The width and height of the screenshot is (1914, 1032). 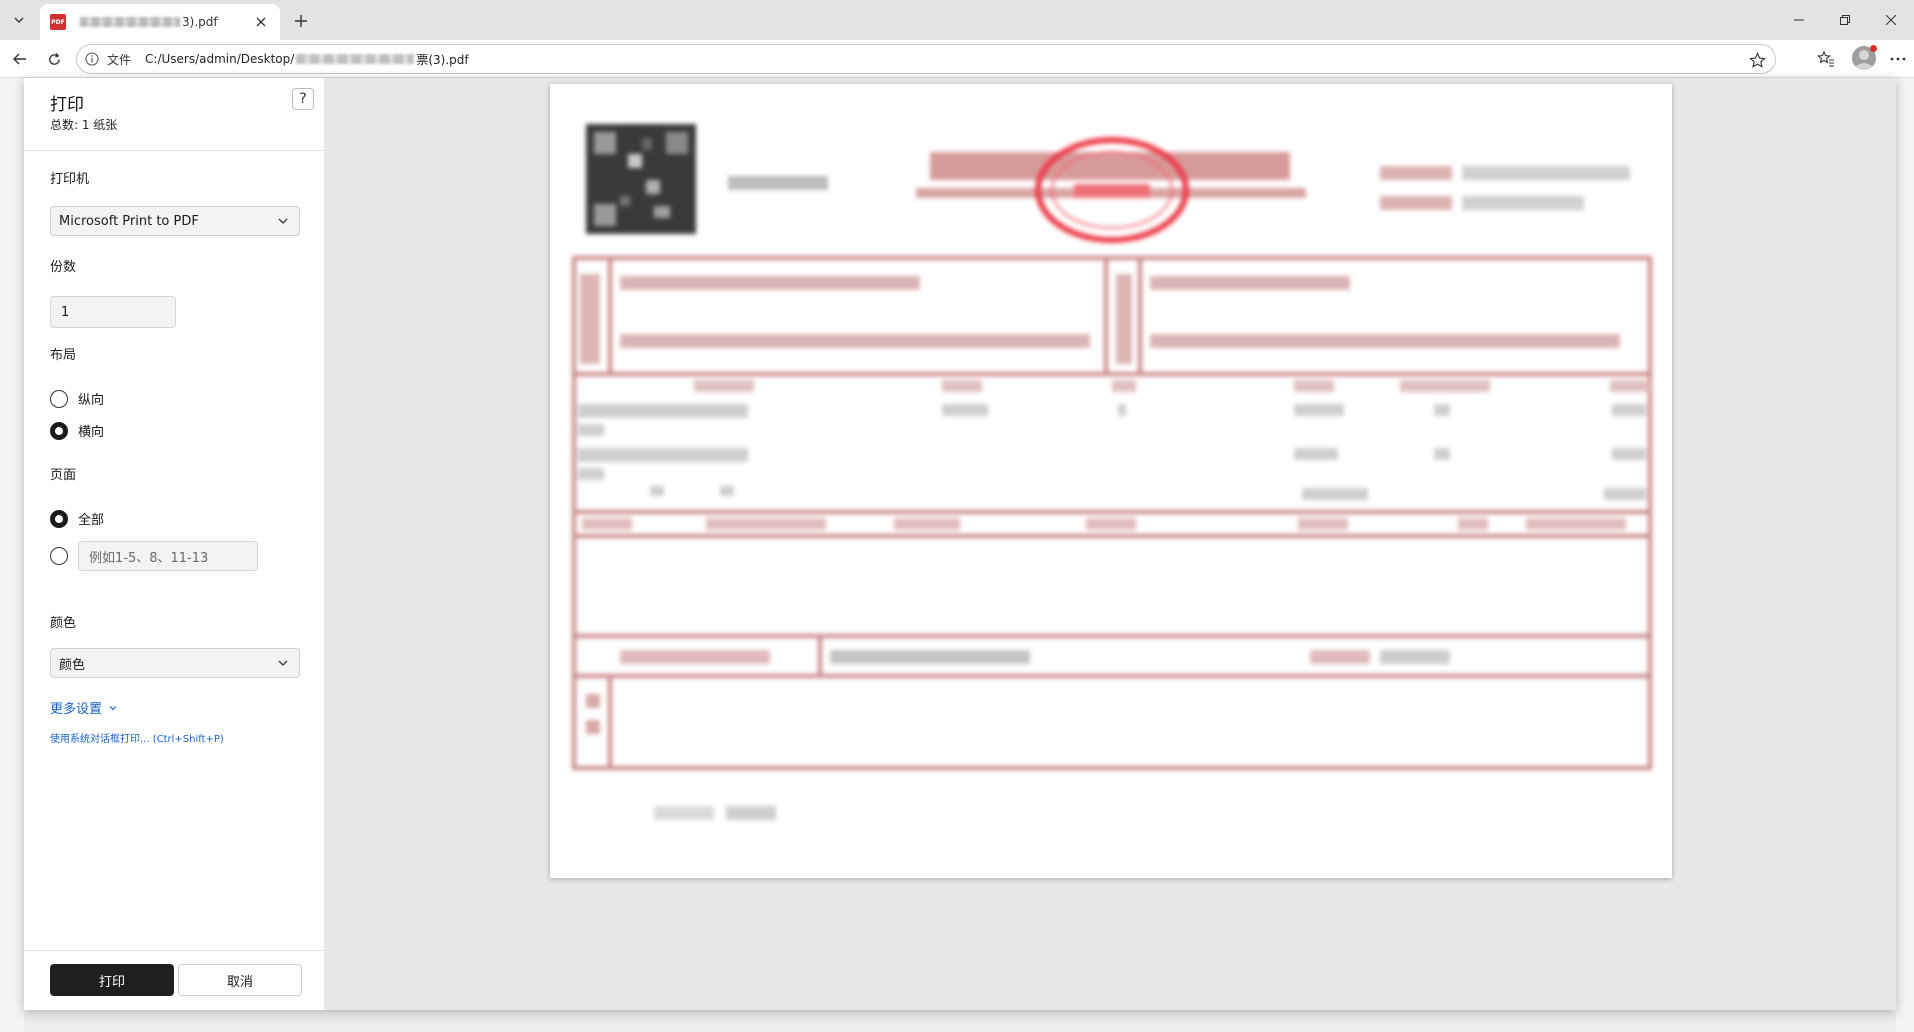 What do you see at coordinates (113, 312) in the screenshot?
I see `copies-input: 1` at bounding box center [113, 312].